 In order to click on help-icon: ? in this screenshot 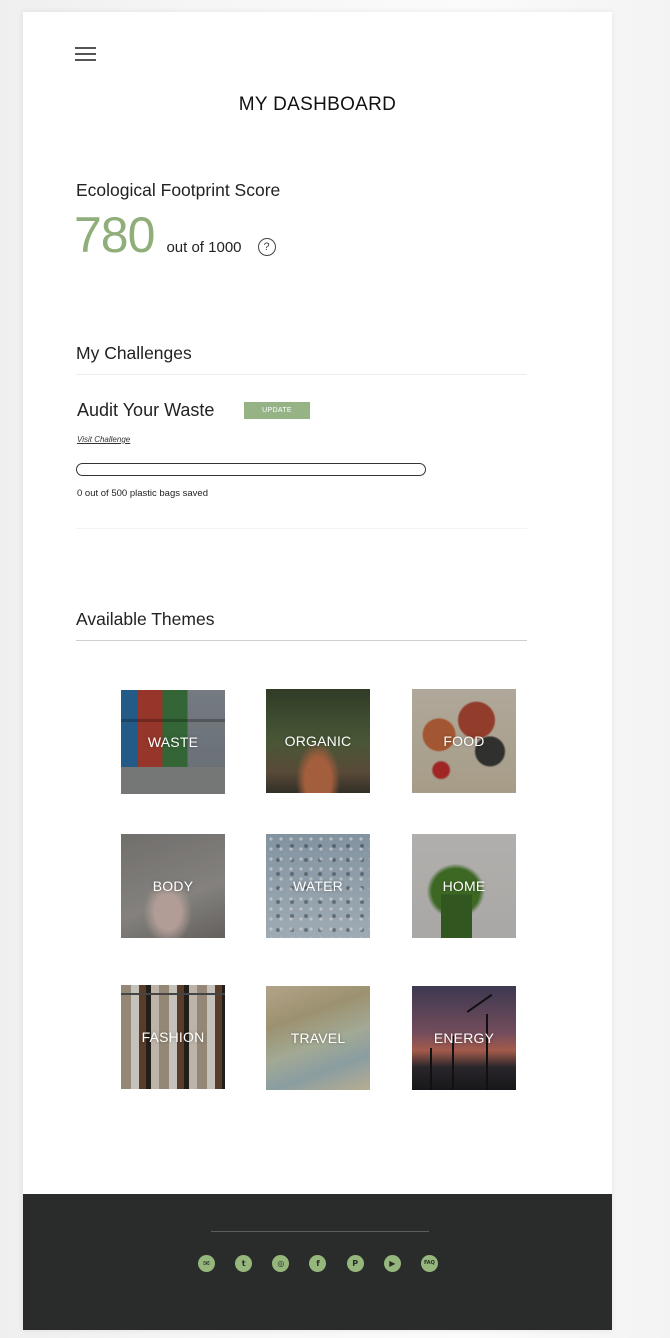, I will do `click(266, 247)`.